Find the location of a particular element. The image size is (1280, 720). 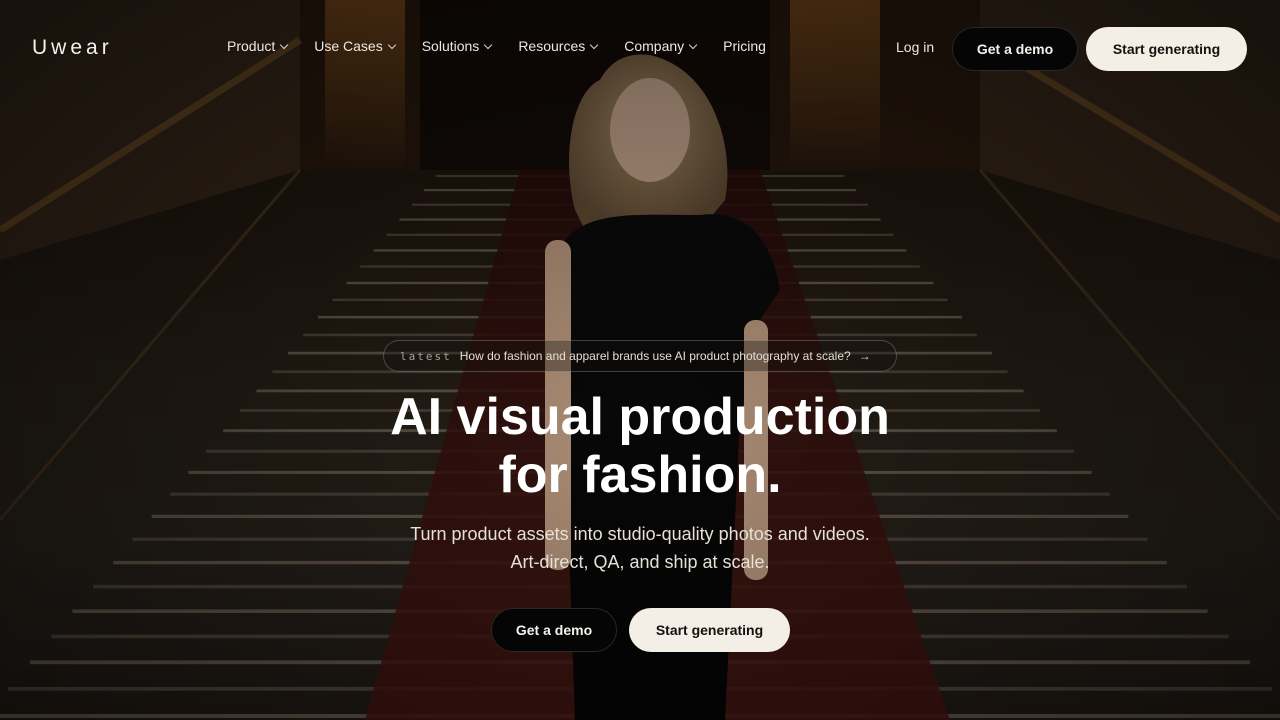

nav-item-company: Company is located at coordinates (661, 46).